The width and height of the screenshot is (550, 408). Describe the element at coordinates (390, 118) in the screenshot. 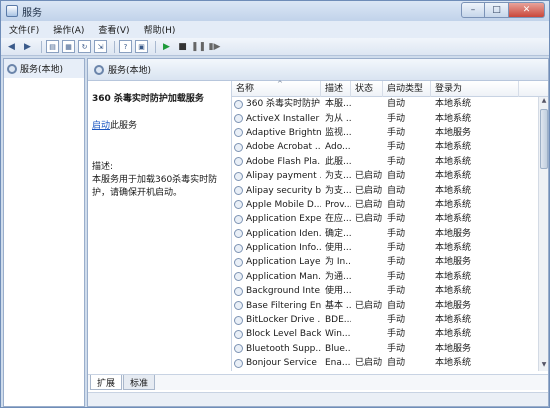

I see `table-row: ActiveX Installer ... 为从 ... 手动 本地系统` at that location.